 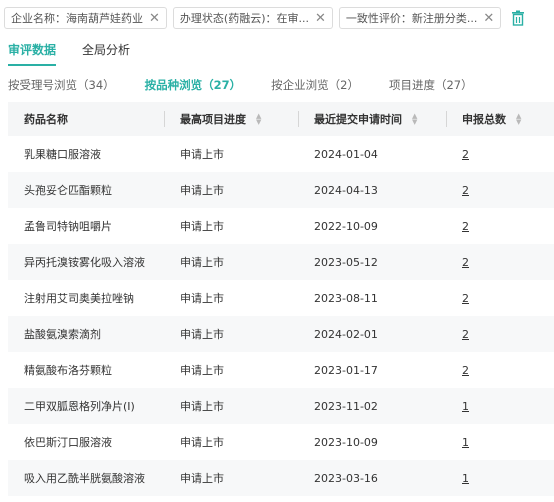 I want to click on subtab-by-variety: 按品种浏览（27）, so click(x=193, y=85).